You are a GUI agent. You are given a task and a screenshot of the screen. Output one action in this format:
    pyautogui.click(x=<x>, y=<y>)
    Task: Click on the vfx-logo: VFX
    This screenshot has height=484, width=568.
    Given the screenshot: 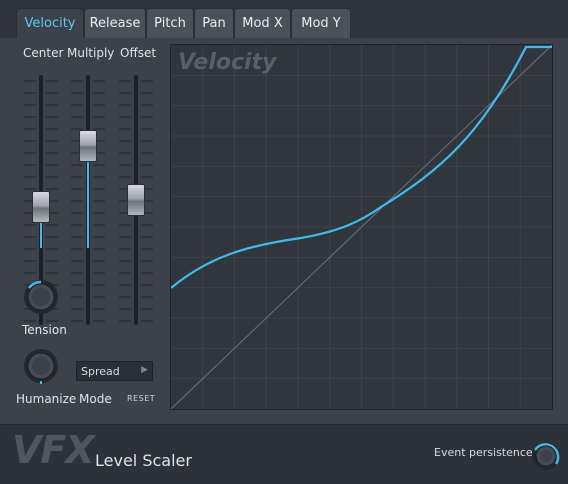 What is the action you would take?
    pyautogui.click(x=53, y=450)
    